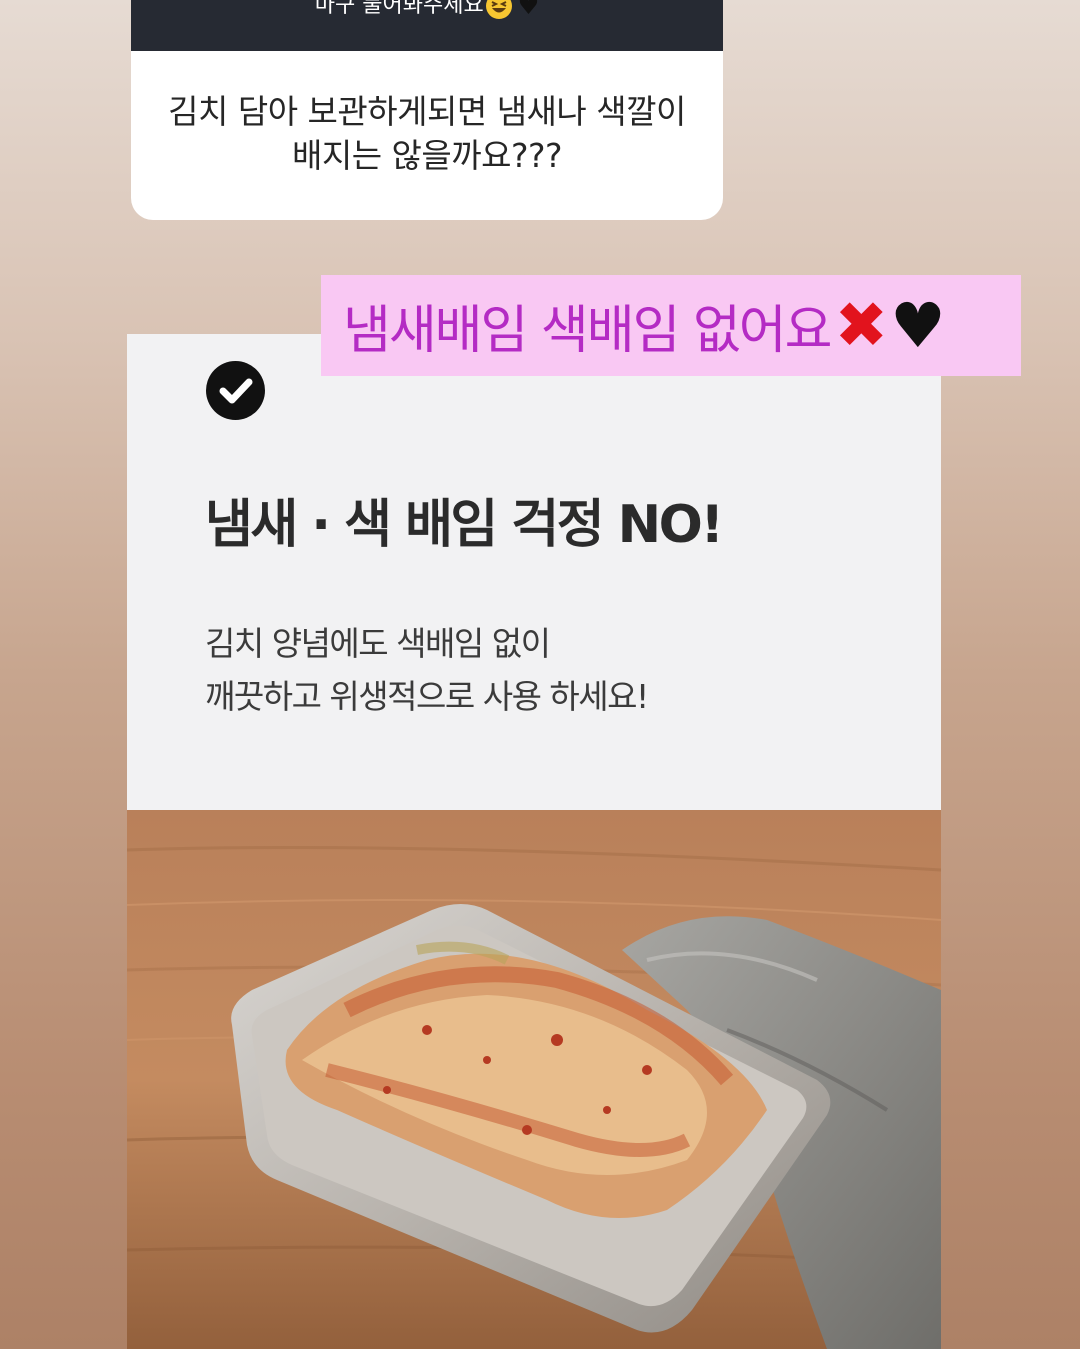 The height and width of the screenshot is (1349, 1080). I want to click on question-text: 김치 담아 보관하게되면 냄새나 색깔이 배지는 않을까요???, so click(427, 134).